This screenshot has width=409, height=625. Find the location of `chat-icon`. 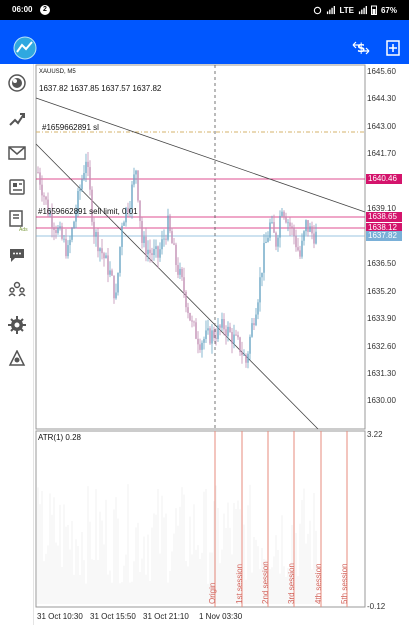

chat-icon is located at coordinates (17, 255).